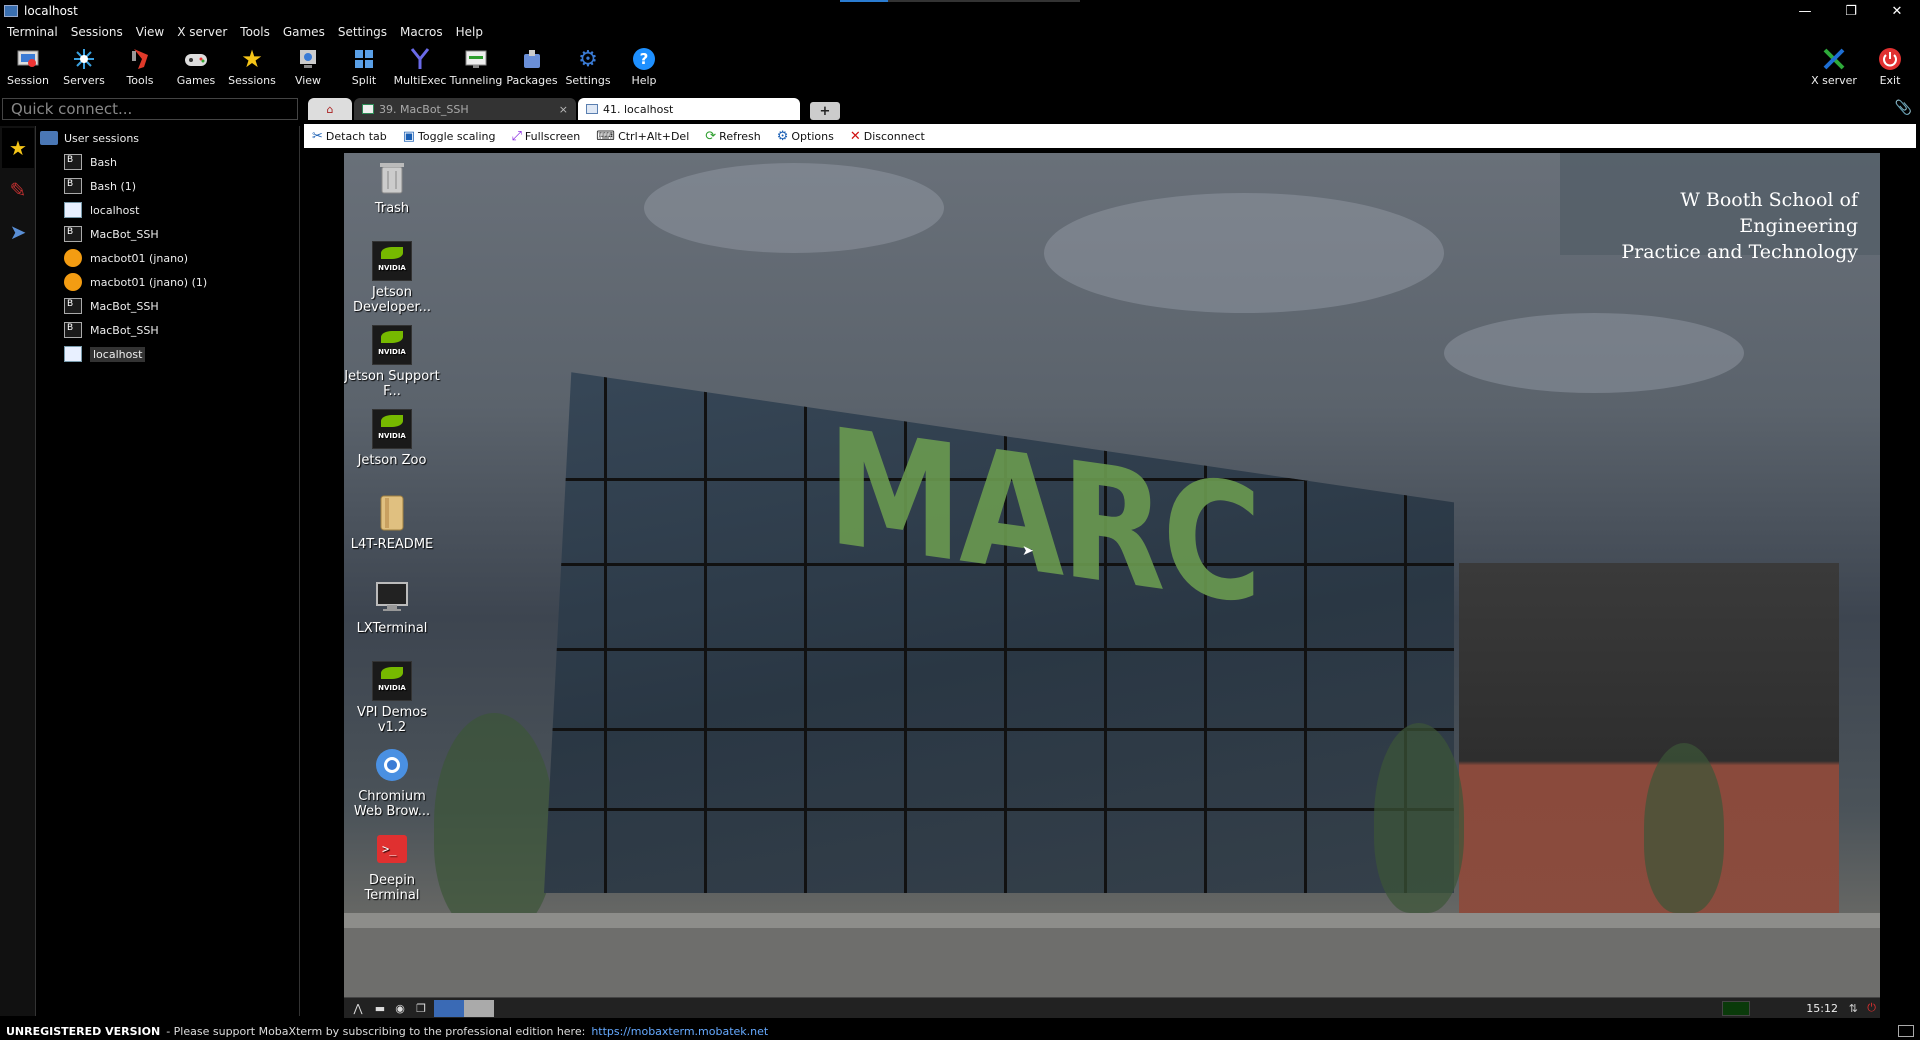  What do you see at coordinates (1851, 11) in the screenshot?
I see `restore-button: ❐` at bounding box center [1851, 11].